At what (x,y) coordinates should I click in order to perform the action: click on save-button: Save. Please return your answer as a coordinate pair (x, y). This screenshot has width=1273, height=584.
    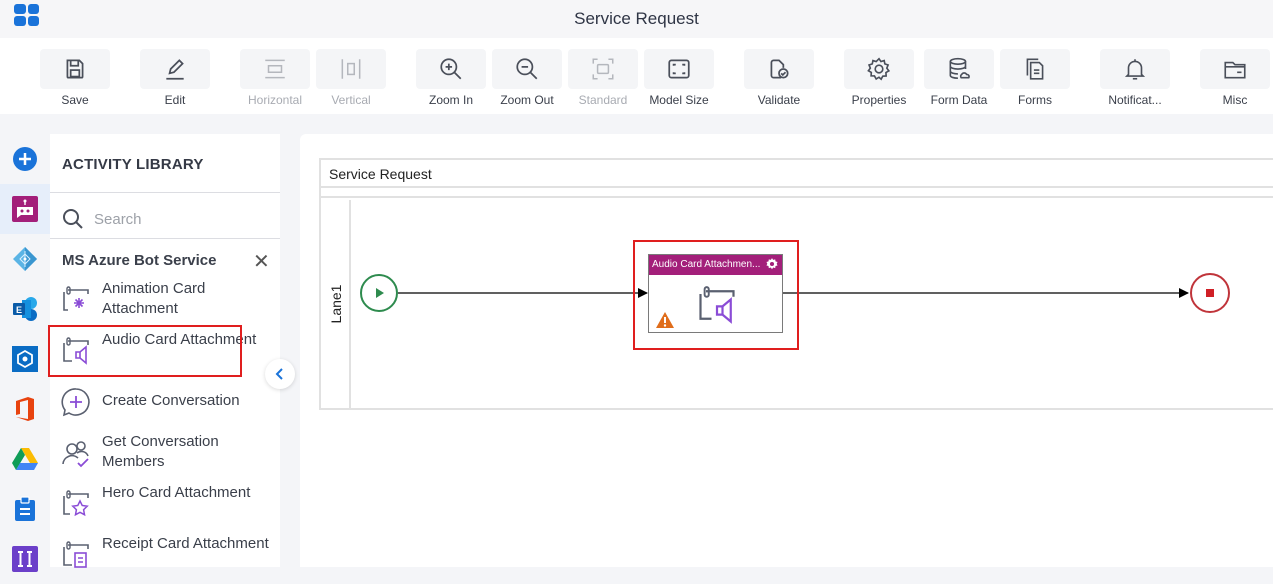
    Looking at the image, I should click on (75, 78).